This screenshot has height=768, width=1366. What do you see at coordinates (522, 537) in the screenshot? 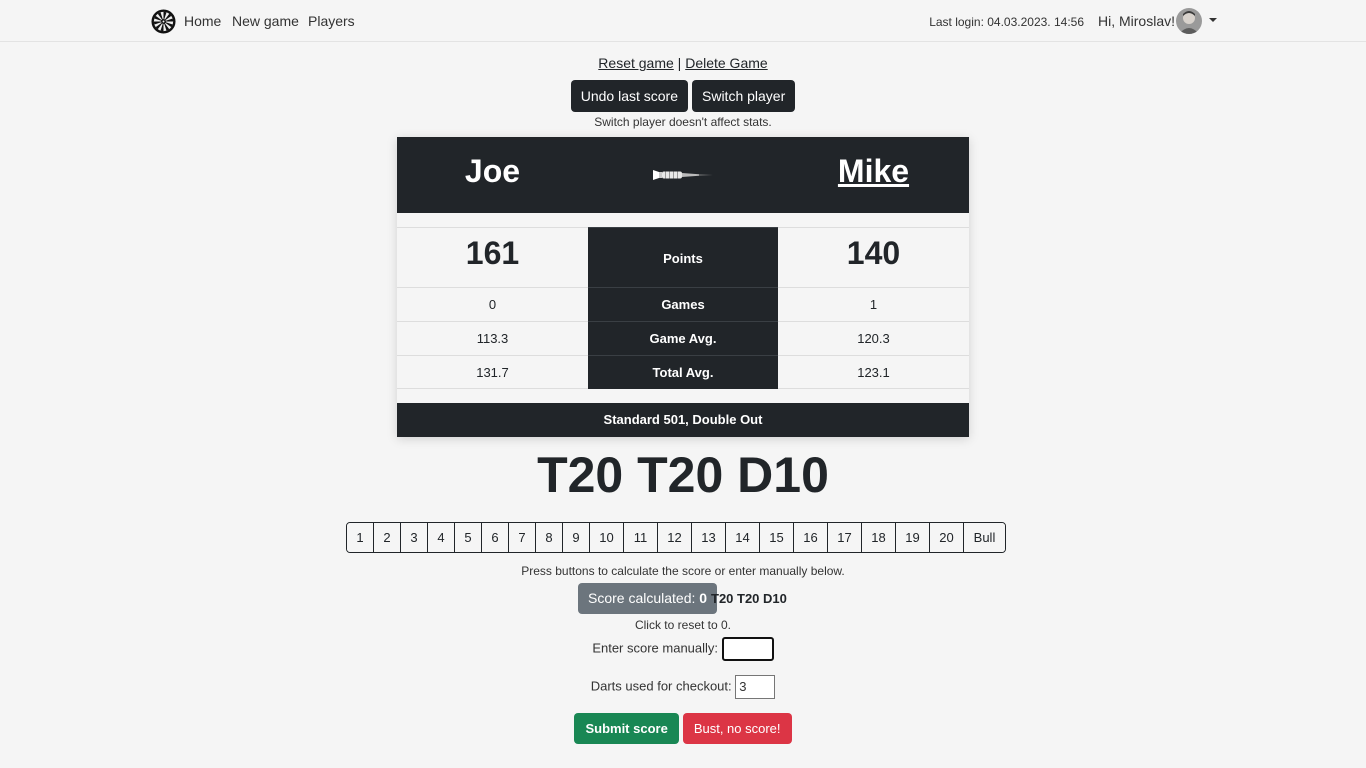
I see `number-button-7: 7` at bounding box center [522, 537].